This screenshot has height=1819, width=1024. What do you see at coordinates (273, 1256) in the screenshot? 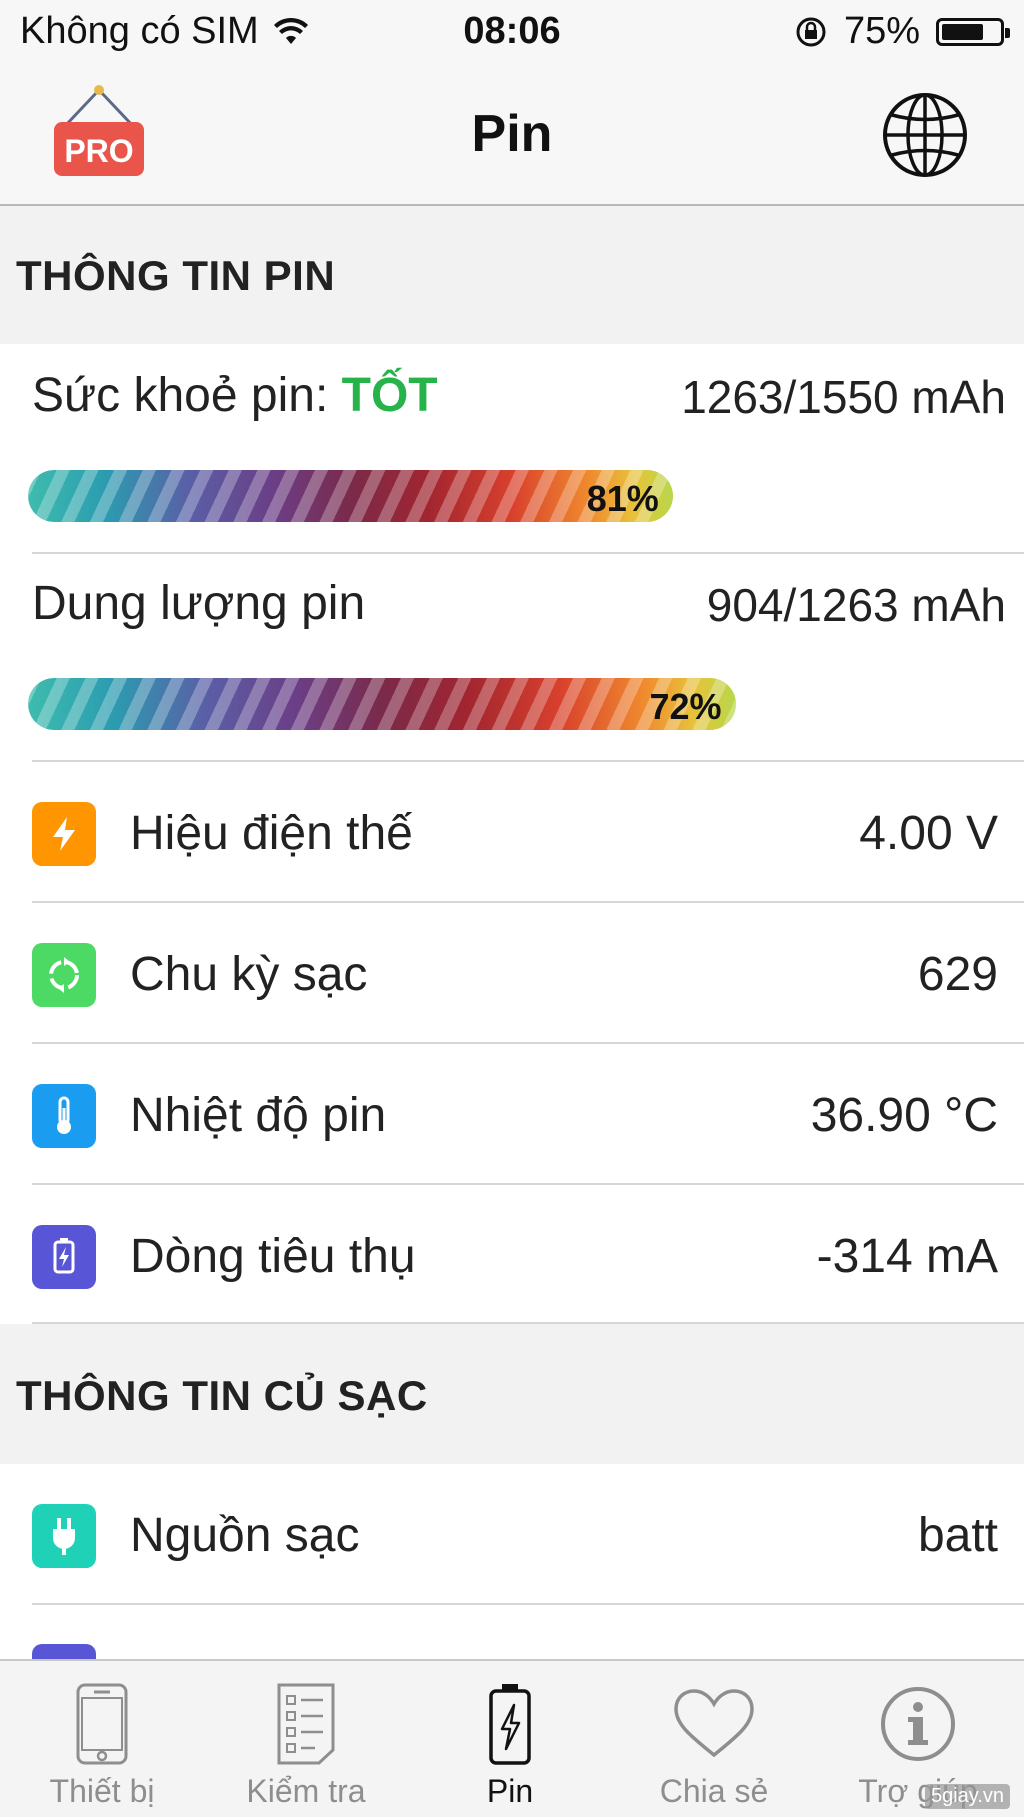
I see `current-label: Dòng tiêu thụ` at bounding box center [273, 1256].